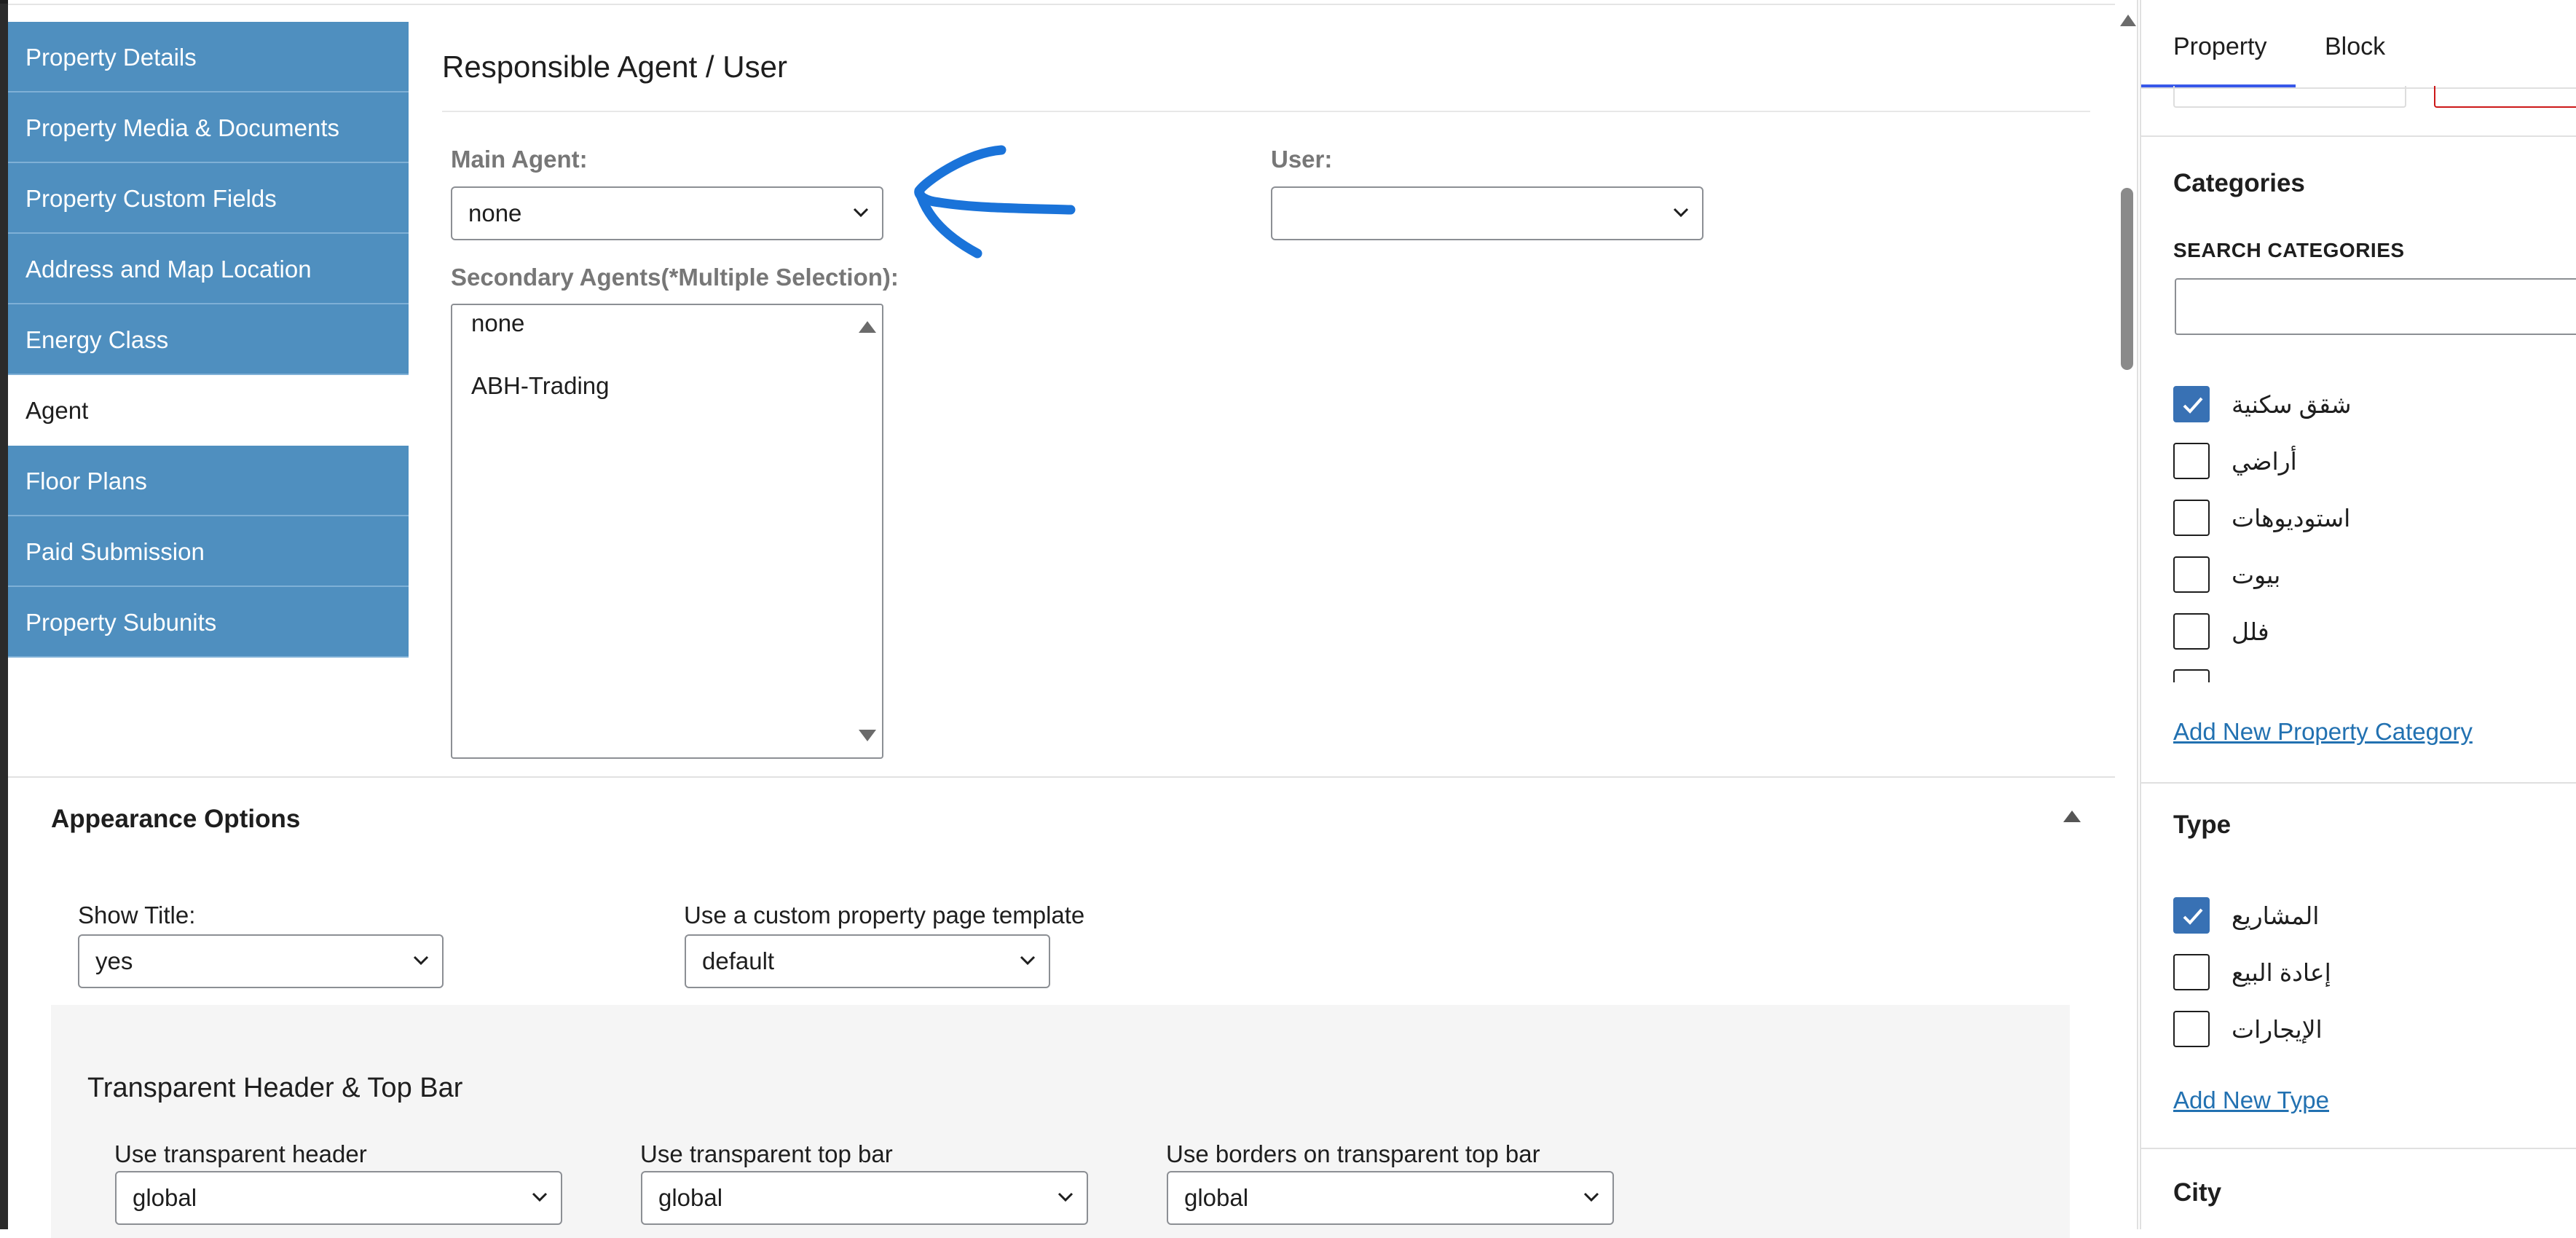 This screenshot has height=1238, width=2576. What do you see at coordinates (1216, 1198) in the screenshot?
I see `borders-value: global` at bounding box center [1216, 1198].